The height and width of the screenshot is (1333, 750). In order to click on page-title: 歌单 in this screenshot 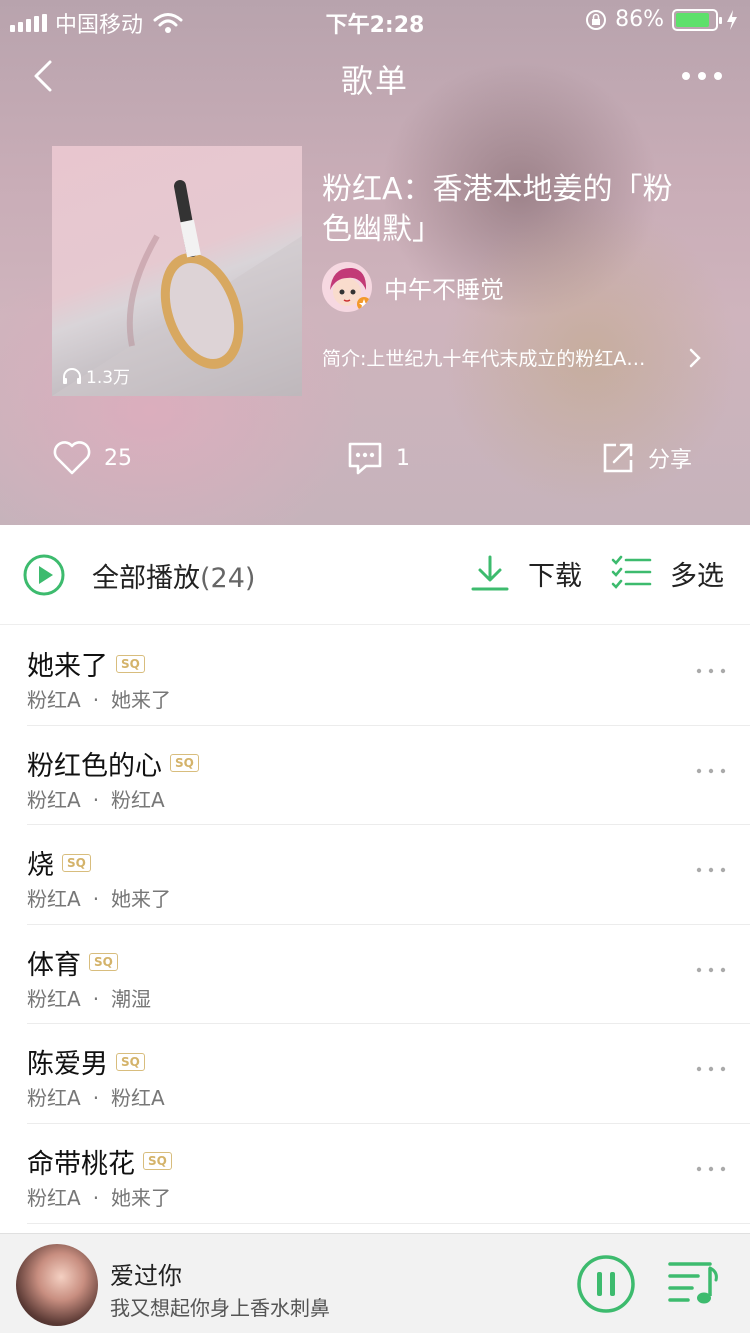, I will do `click(374, 81)`.